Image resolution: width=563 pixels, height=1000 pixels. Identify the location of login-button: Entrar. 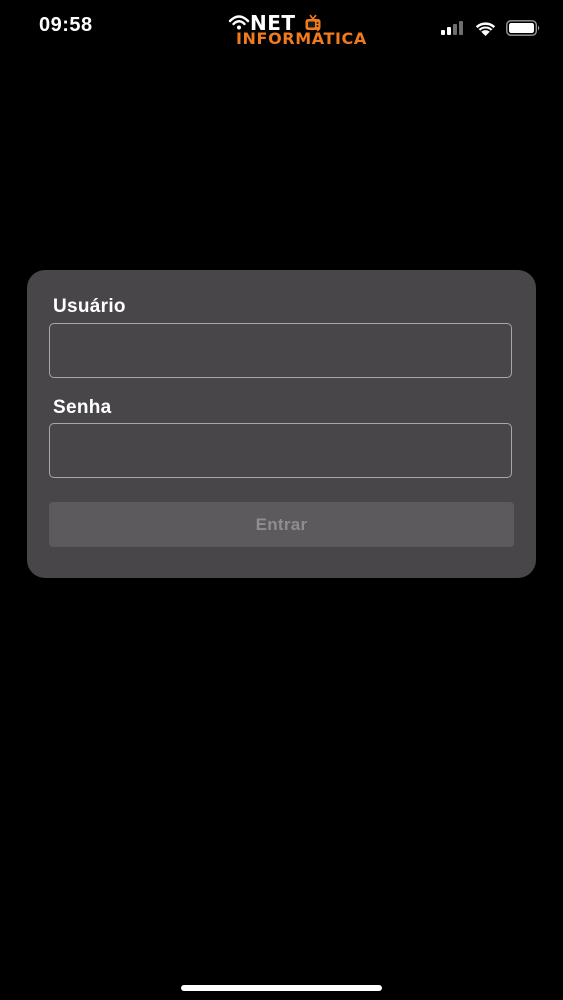
(281, 524).